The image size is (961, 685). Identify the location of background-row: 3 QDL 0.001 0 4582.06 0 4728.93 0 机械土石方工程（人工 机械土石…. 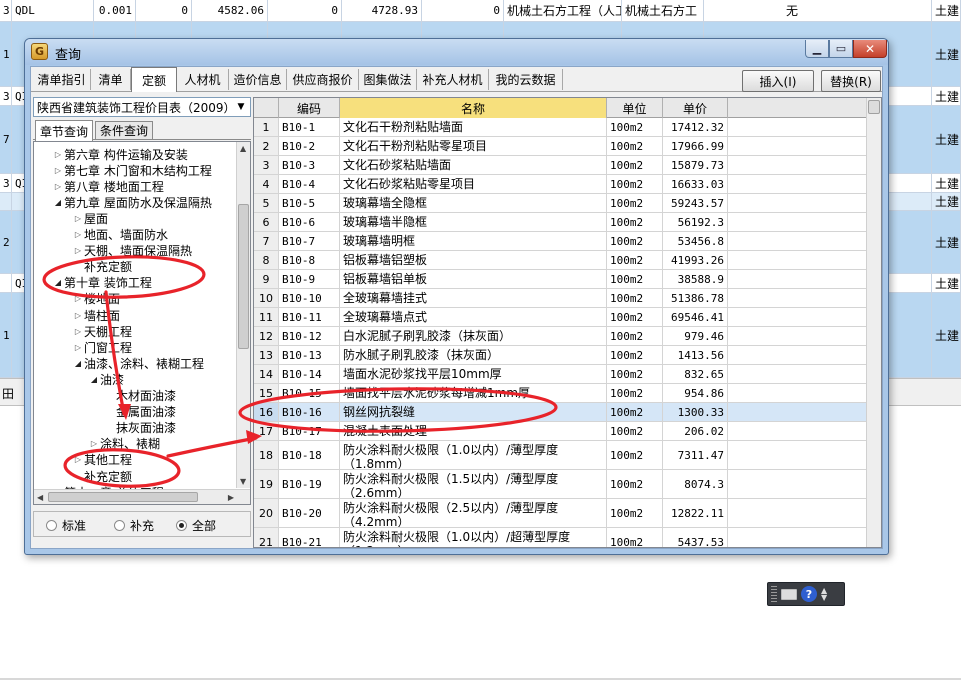
(480, 11).